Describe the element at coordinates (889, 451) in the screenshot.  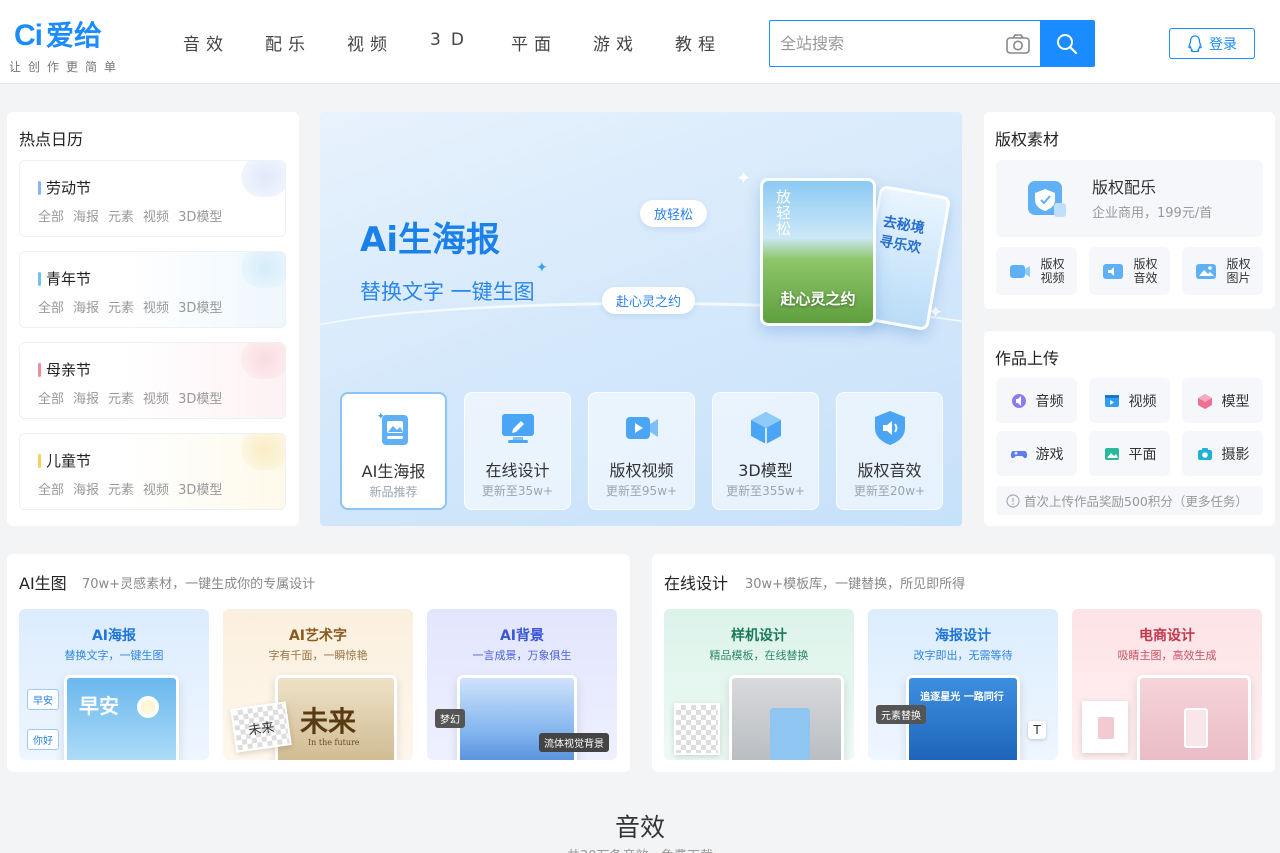
I see `tile-copyright-sound: 版权音效 更新至20w+` at that location.